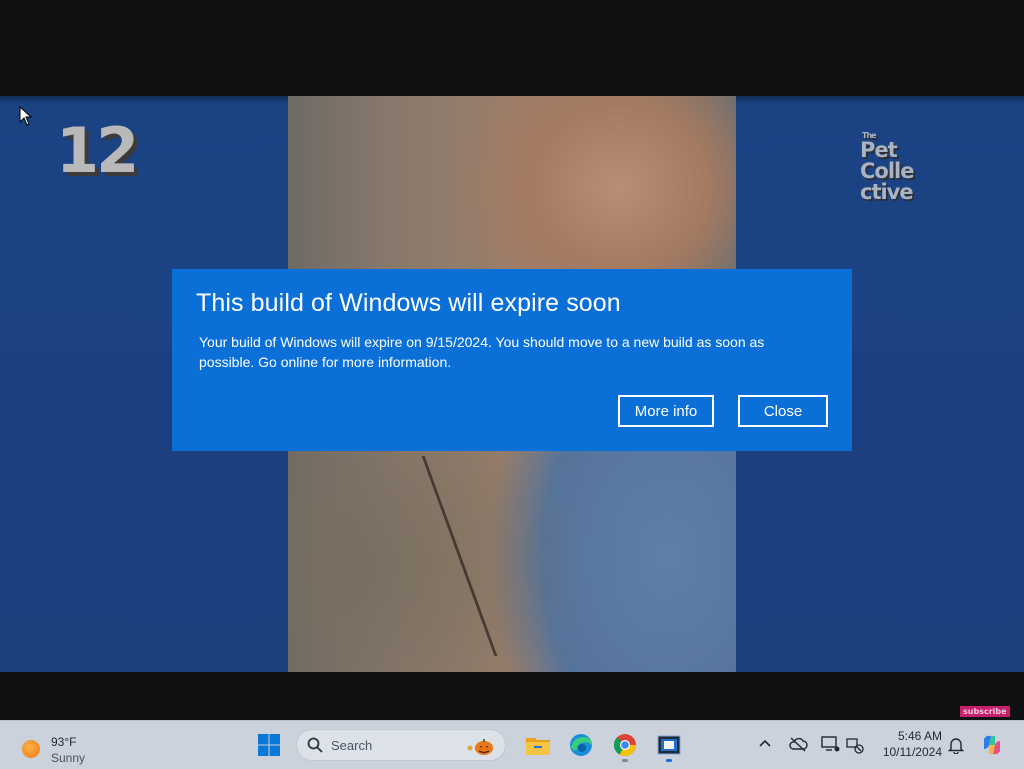 The height and width of the screenshot is (769, 1024). Describe the element at coordinates (912, 752) in the screenshot. I see `clock-date: 10/11/2024` at that location.